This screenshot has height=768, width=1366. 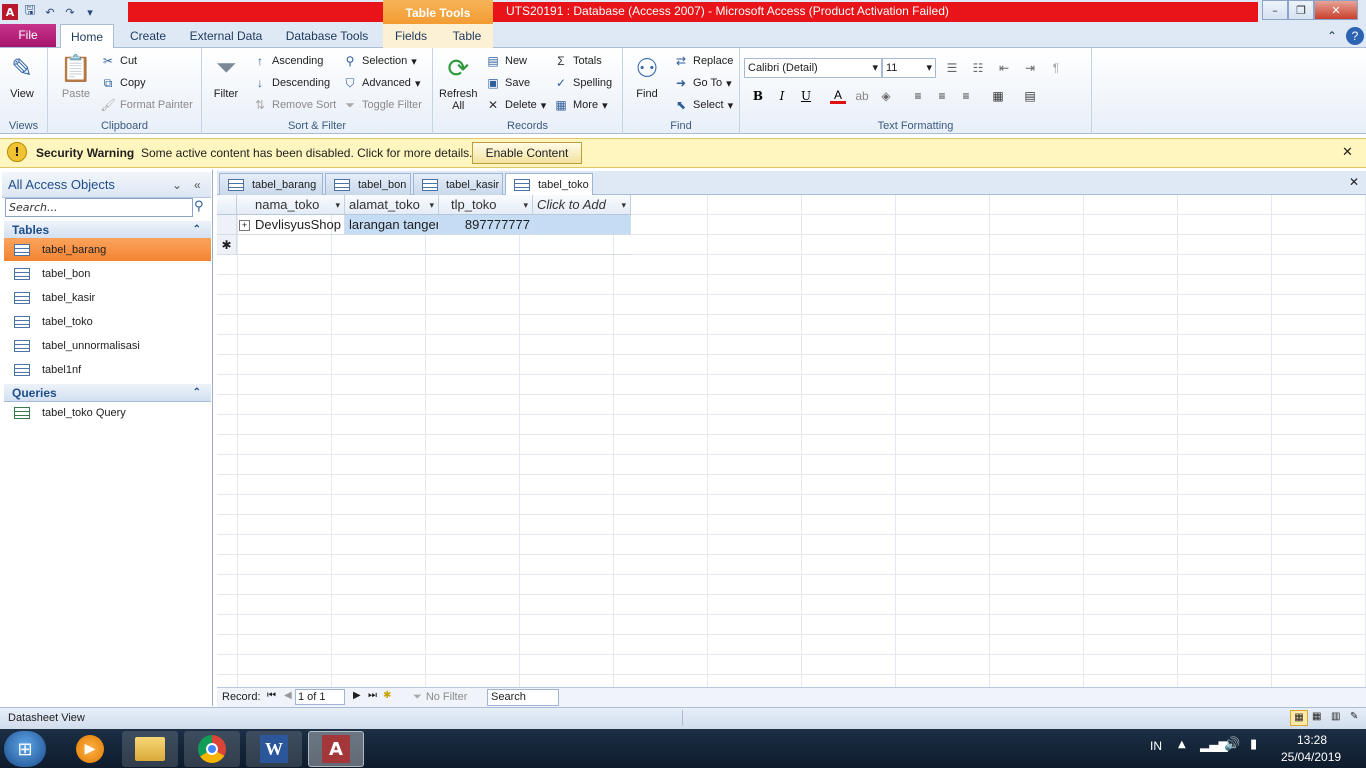 What do you see at coordinates (22, 76) in the screenshot?
I see `view-button: ✎ View` at bounding box center [22, 76].